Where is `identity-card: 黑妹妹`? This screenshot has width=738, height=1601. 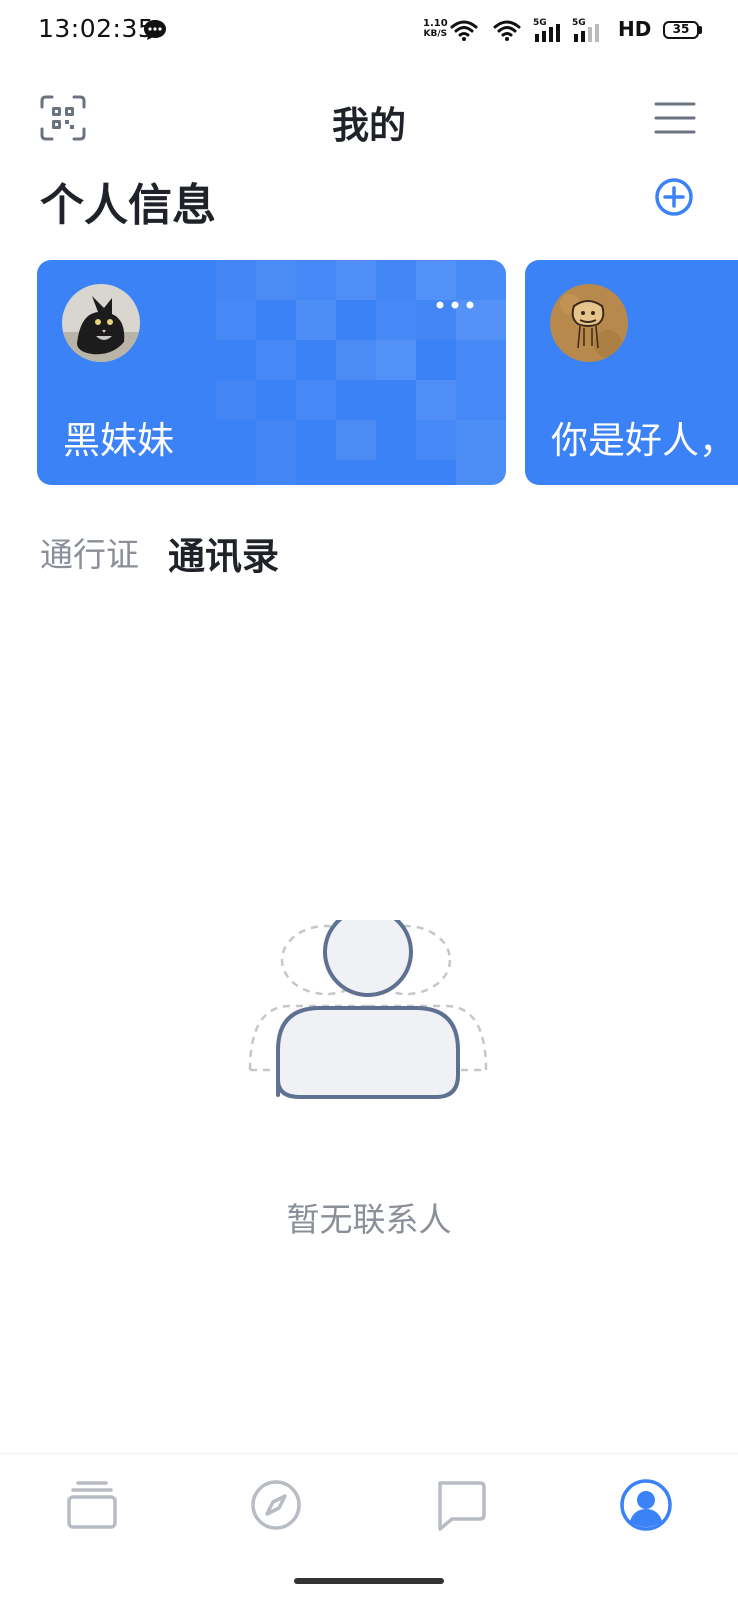 identity-card: 黑妹妹 is located at coordinates (271, 372).